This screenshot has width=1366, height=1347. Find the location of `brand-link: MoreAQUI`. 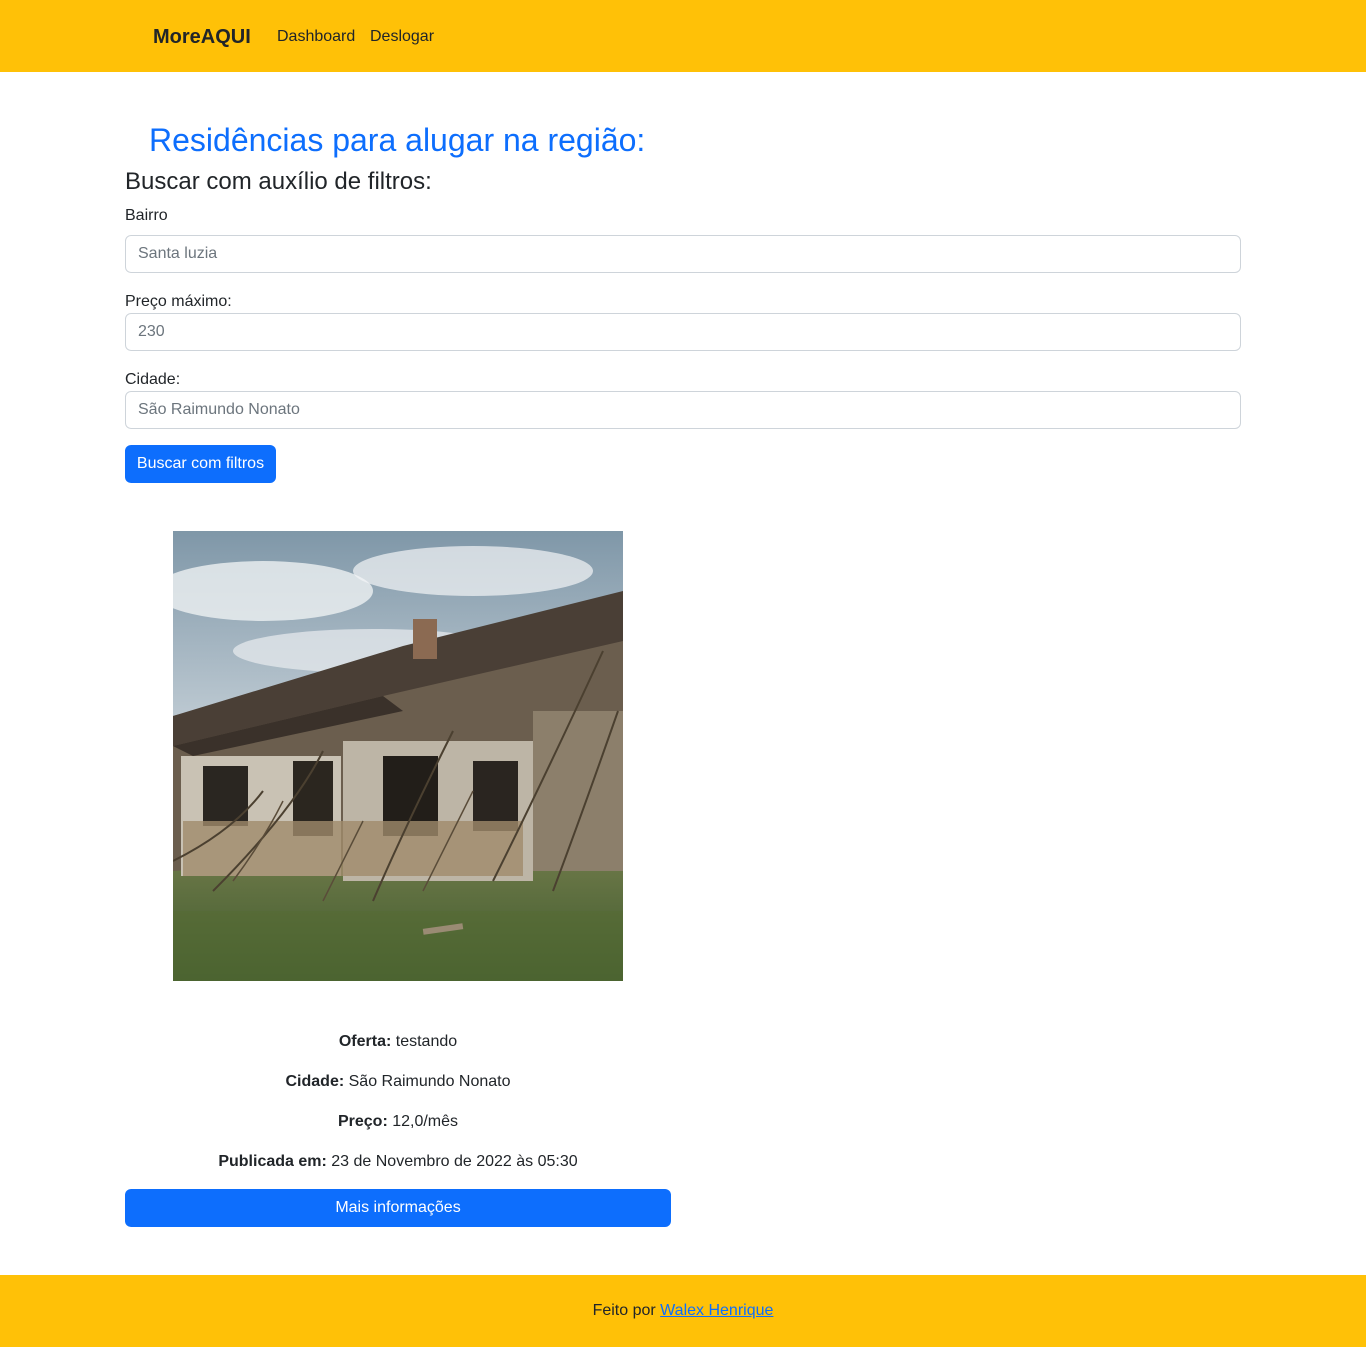

brand-link: MoreAQUI is located at coordinates (202, 37).